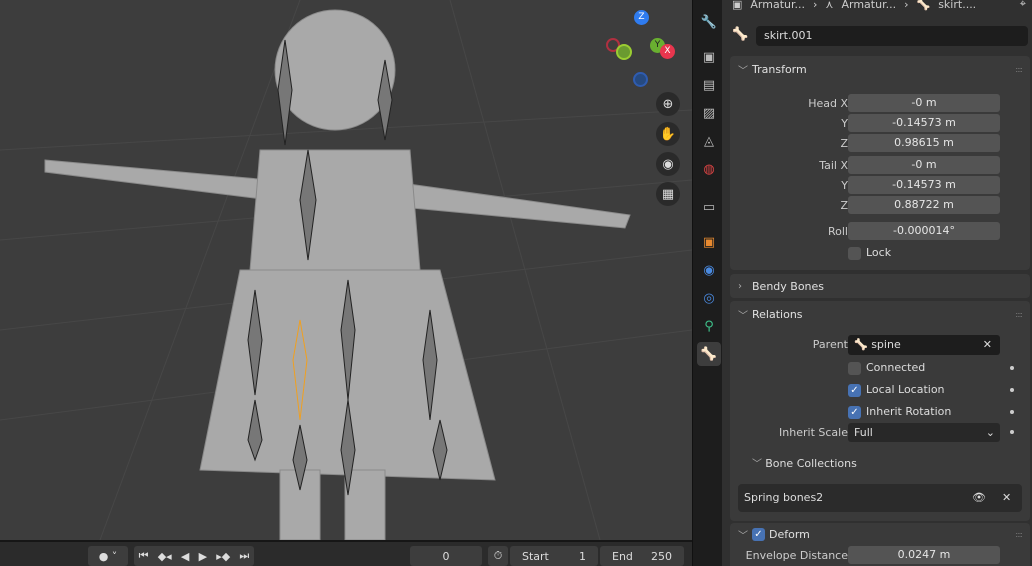 This screenshot has width=1032, height=566. What do you see at coordinates (165, 556) in the screenshot?
I see `prev-keyframe-icon: ◆◂` at bounding box center [165, 556].